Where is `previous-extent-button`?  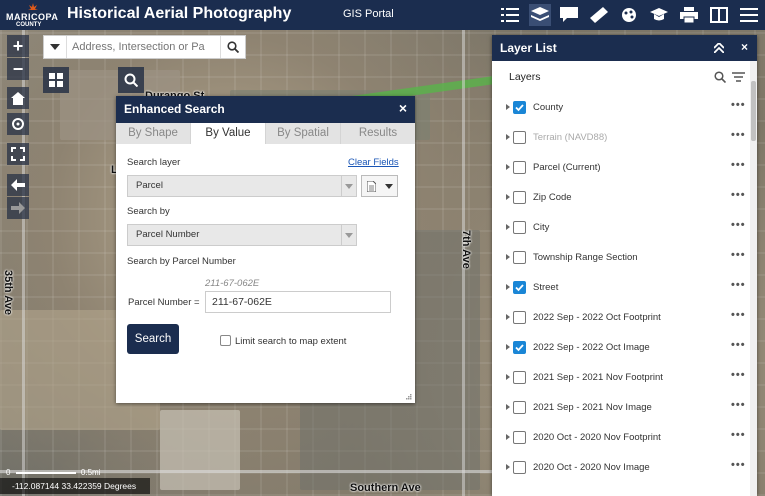 previous-extent-button is located at coordinates (18, 185).